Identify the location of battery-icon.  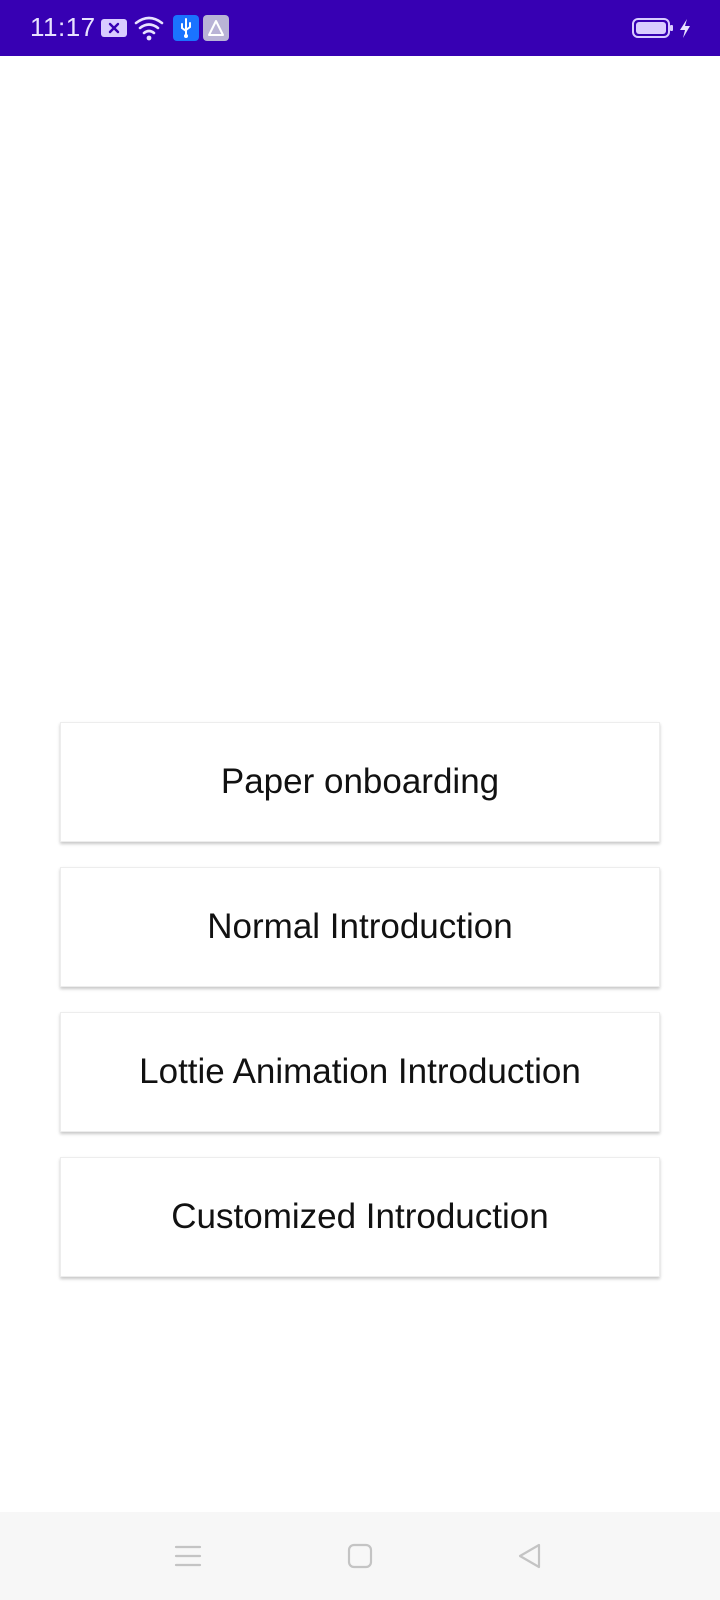
(653, 28).